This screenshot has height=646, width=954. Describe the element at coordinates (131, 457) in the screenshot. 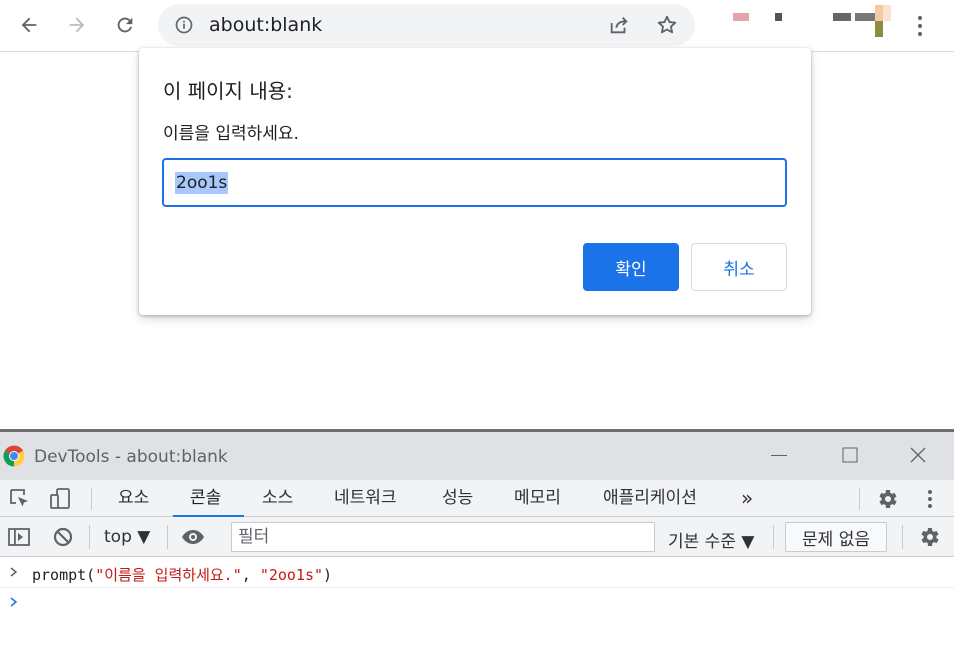

I see `devtools-window-title: DevTools - about:blank` at that location.